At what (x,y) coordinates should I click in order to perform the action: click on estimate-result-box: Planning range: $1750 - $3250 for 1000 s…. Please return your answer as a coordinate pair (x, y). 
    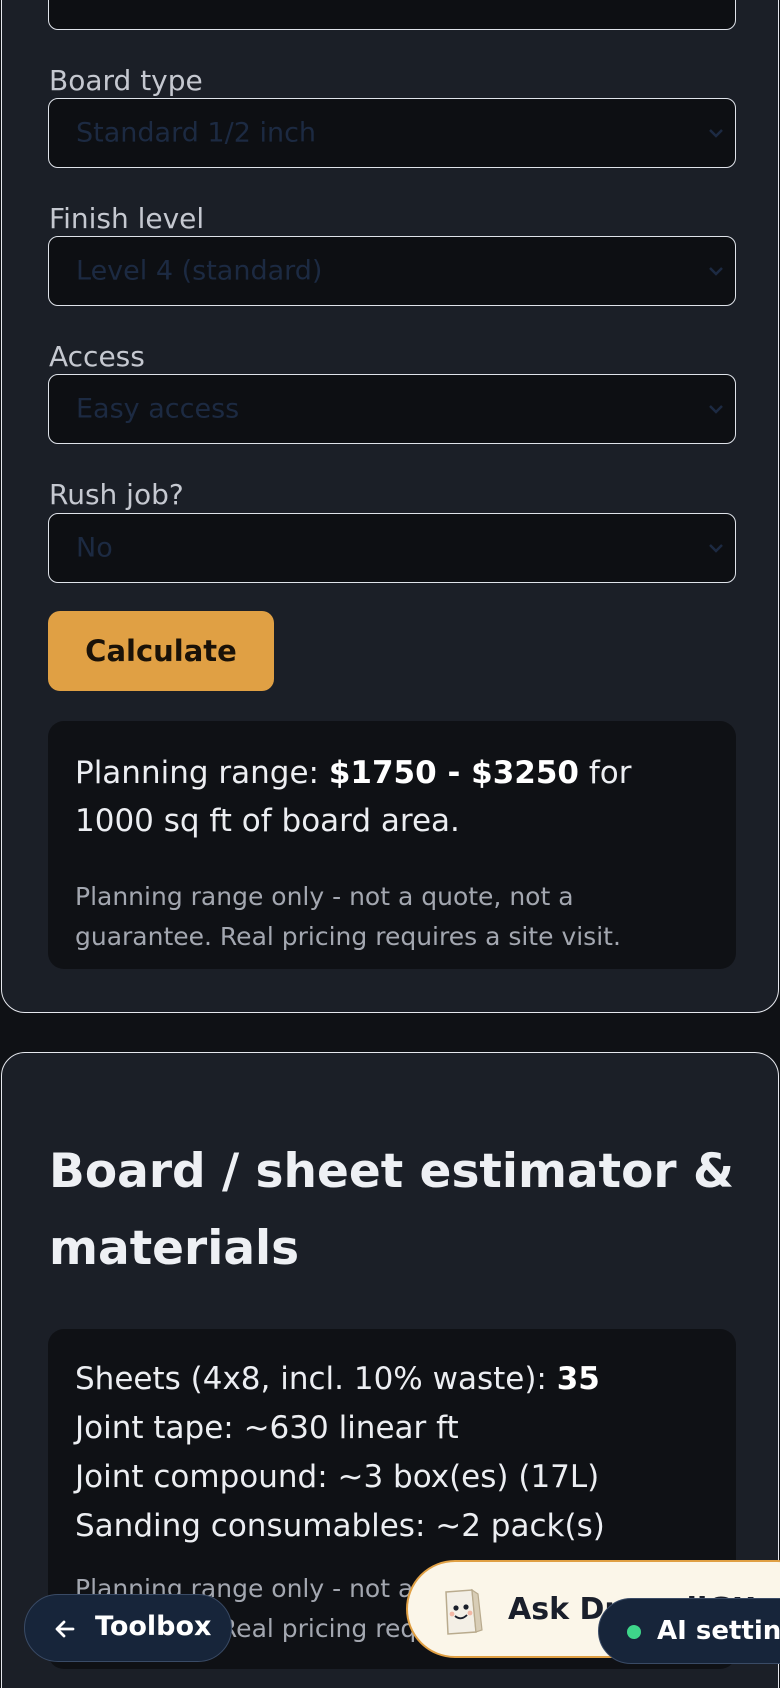
    Looking at the image, I should click on (392, 845).